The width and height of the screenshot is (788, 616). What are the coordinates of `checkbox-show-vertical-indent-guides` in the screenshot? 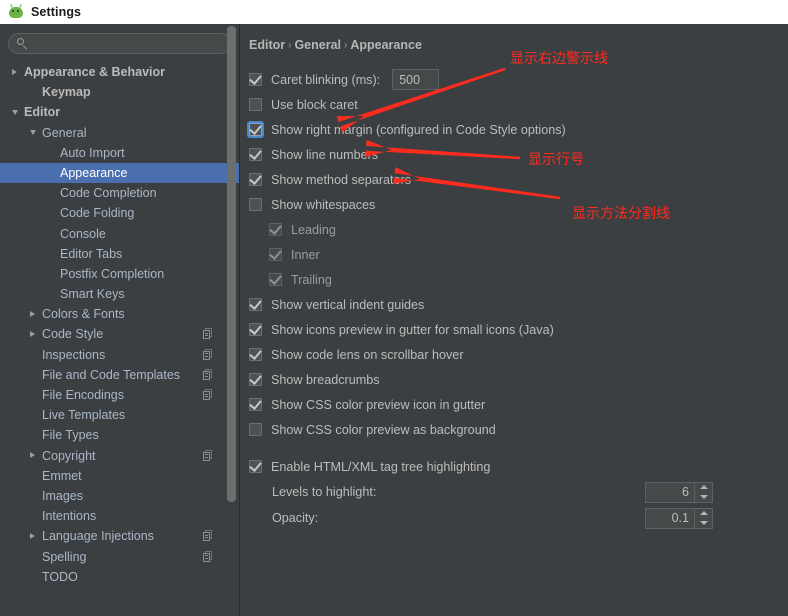 It's located at (255, 304).